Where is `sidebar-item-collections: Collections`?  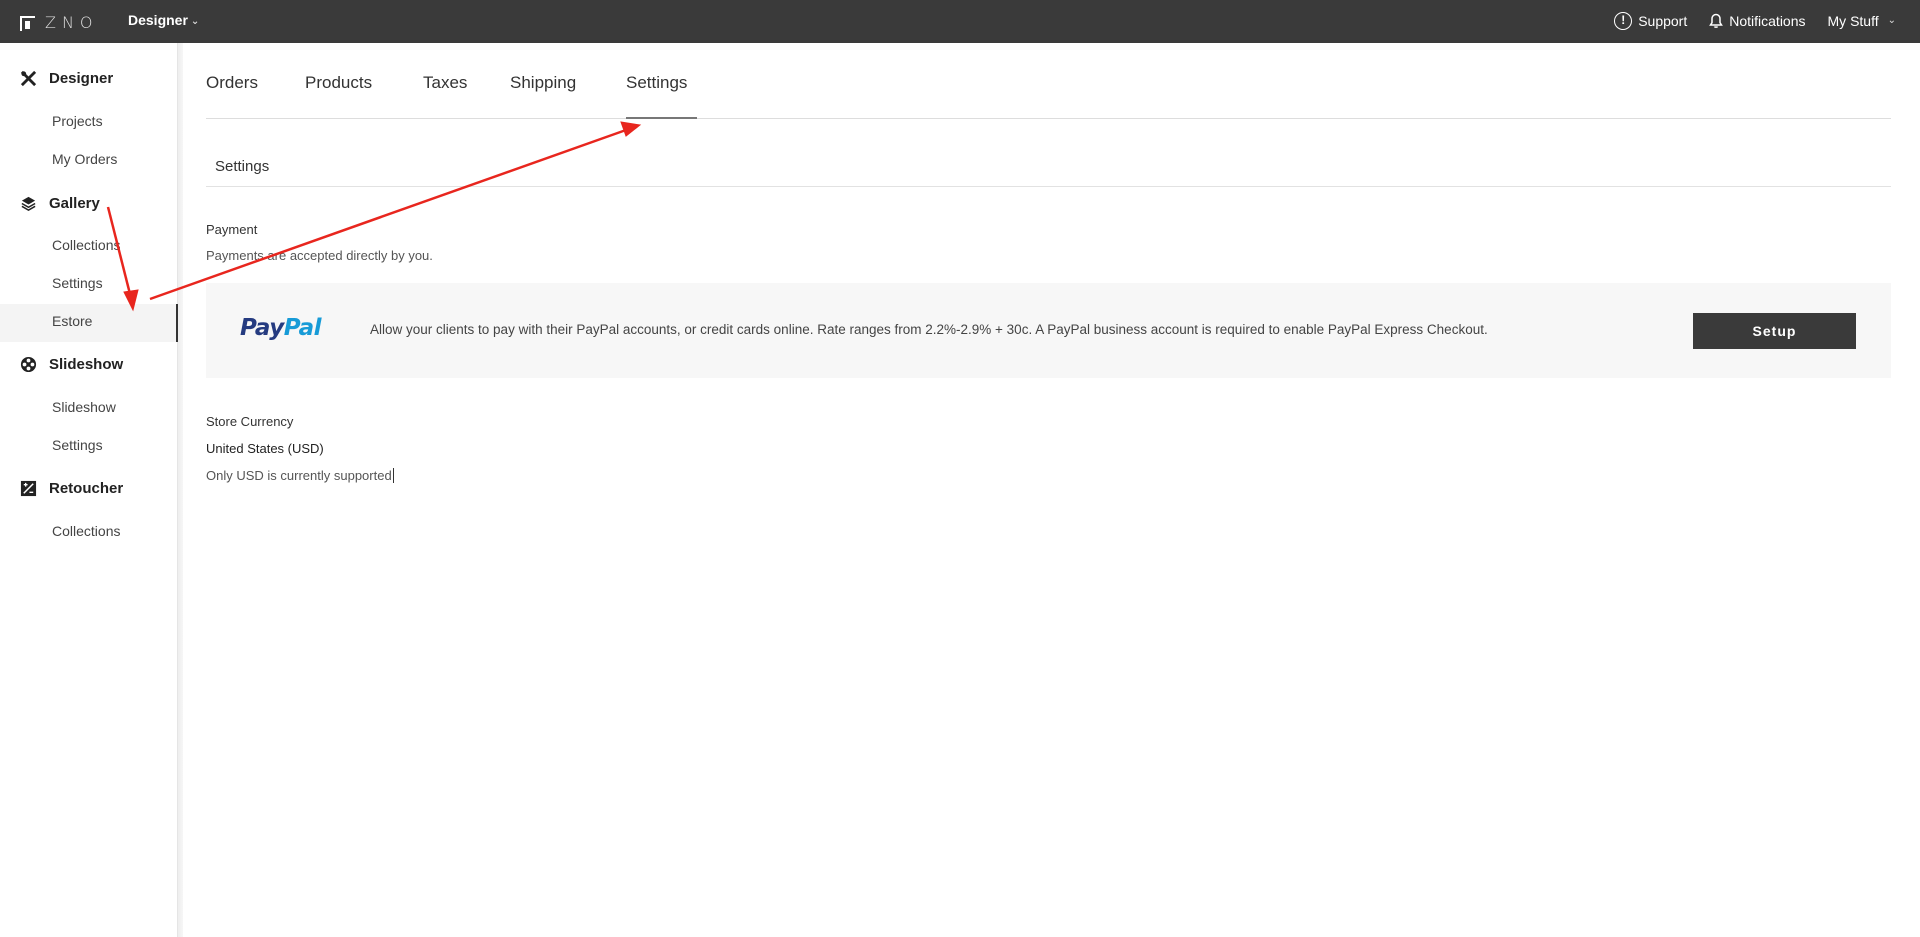 sidebar-item-collections: Collections is located at coordinates (86, 245).